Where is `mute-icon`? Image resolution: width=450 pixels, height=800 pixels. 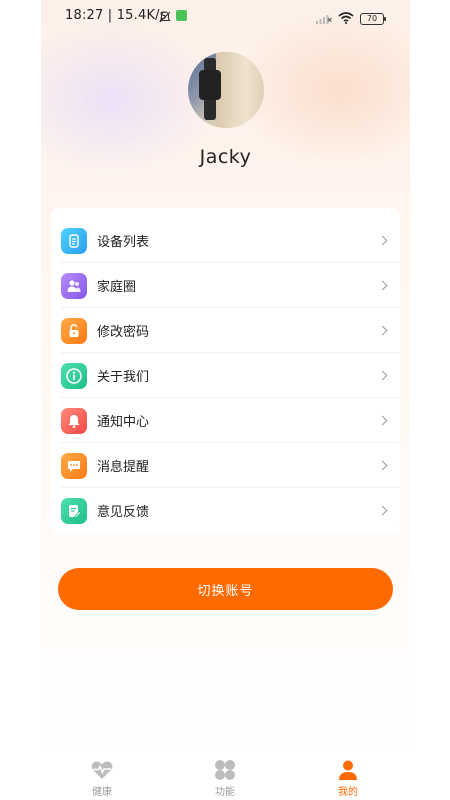 mute-icon is located at coordinates (165, 18).